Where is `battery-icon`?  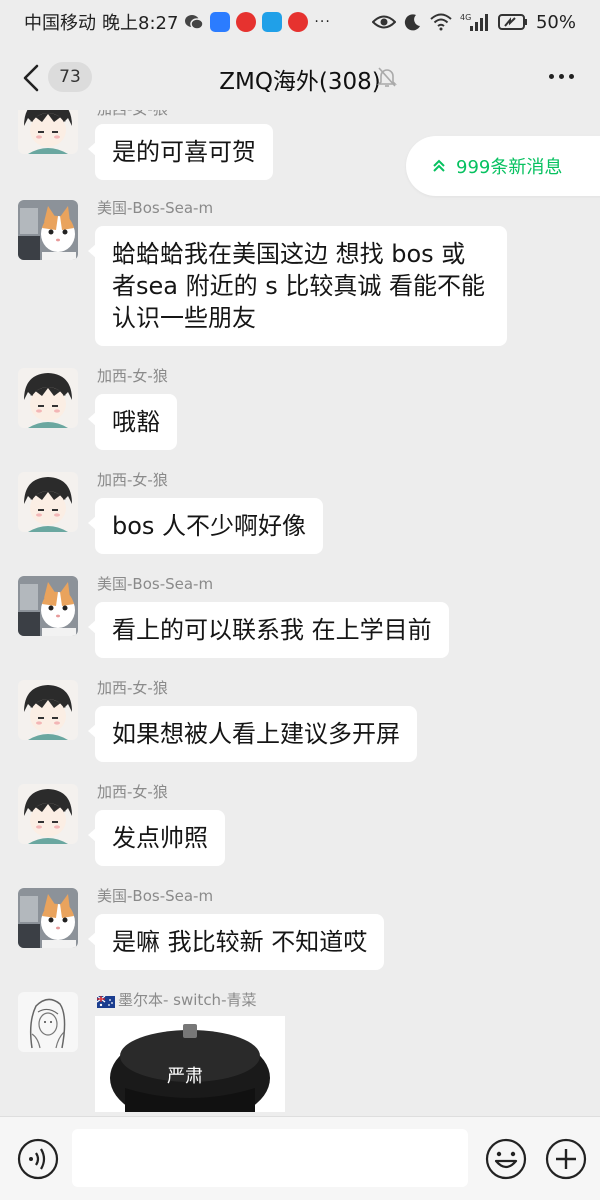
battery-icon is located at coordinates (512, 22).